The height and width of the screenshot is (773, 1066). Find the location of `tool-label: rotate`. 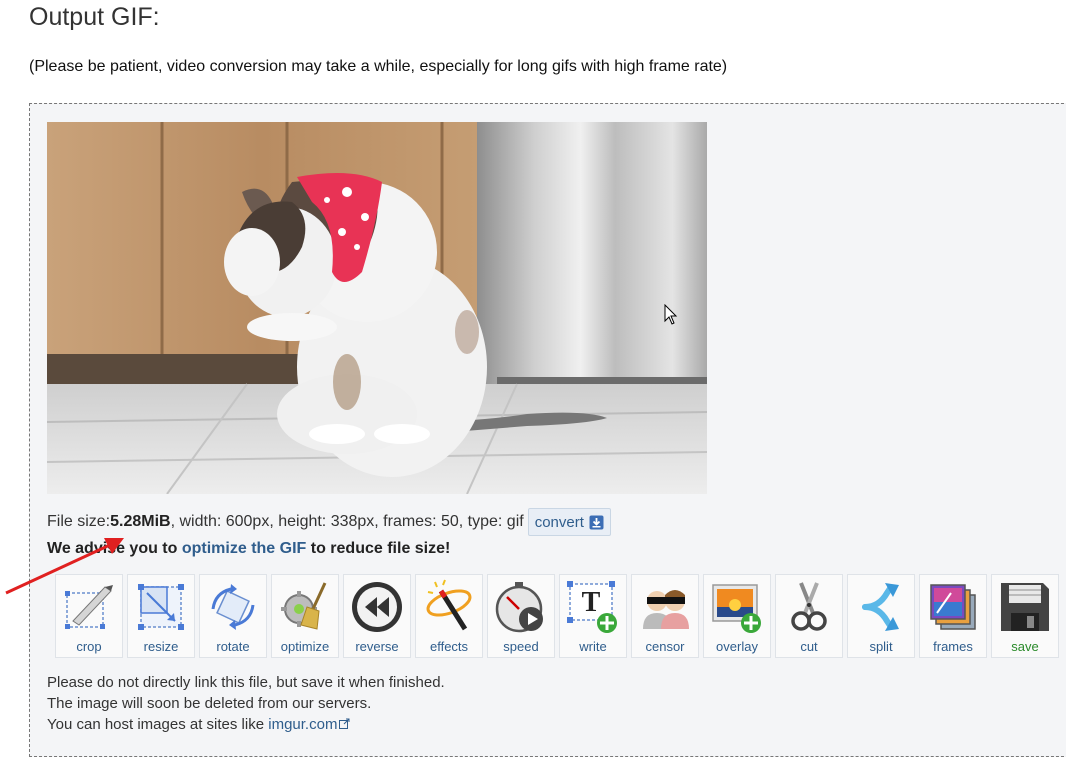

tool-label: rotate is located at coordinates (233, 646).